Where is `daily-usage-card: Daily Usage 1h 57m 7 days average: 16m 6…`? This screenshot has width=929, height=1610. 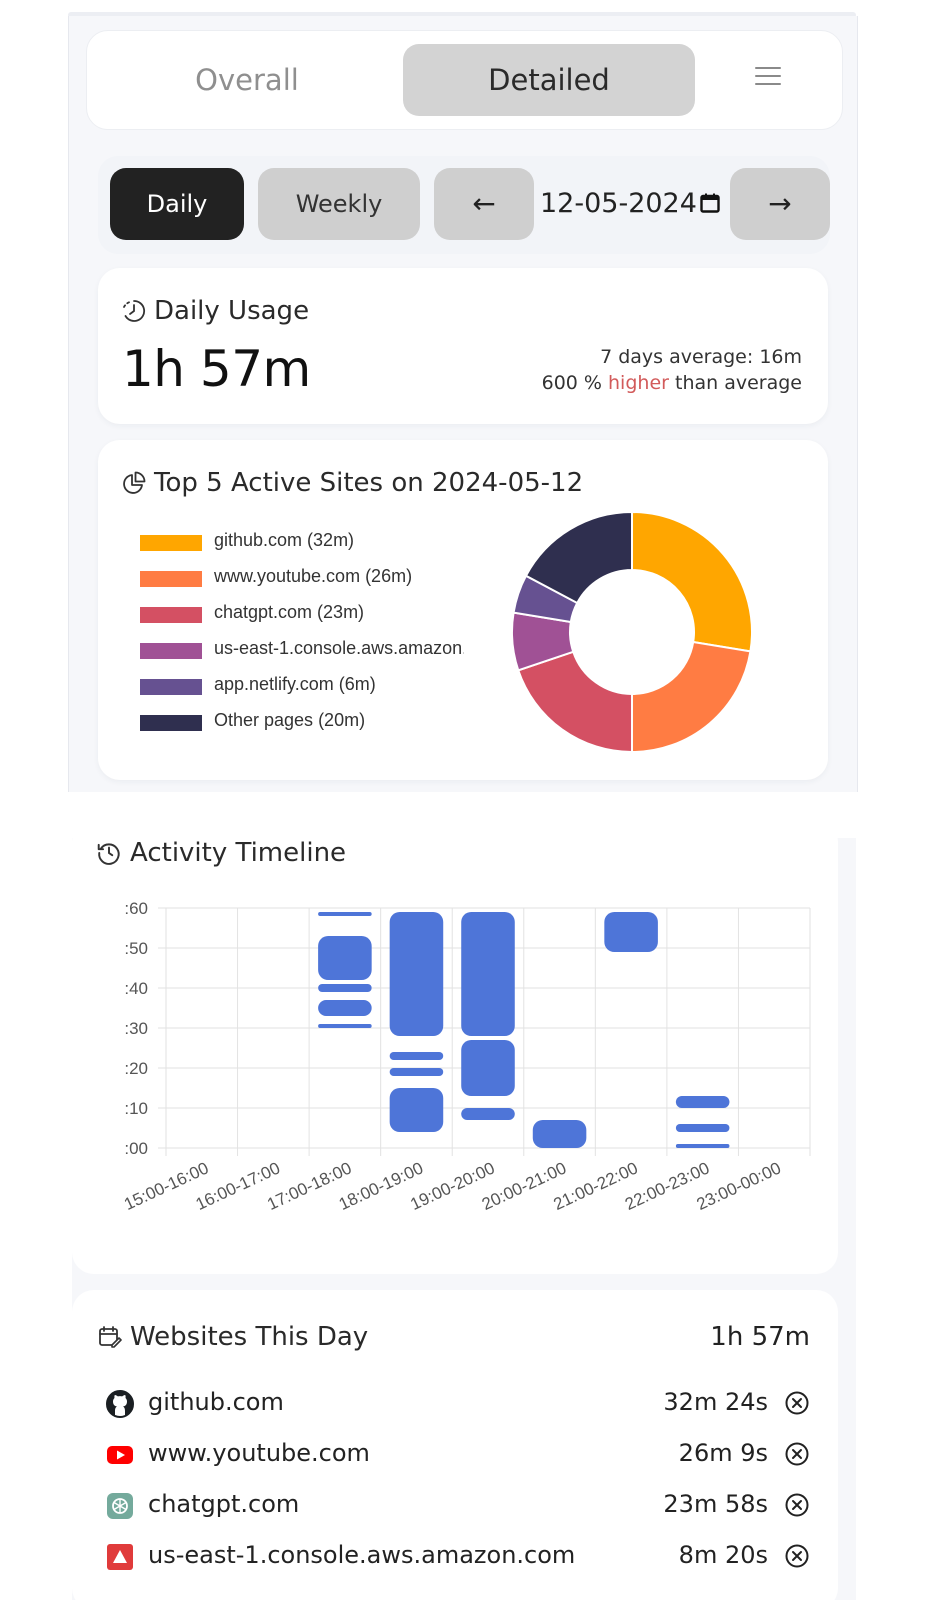 daily-usage-card: Daily Usage 1h 57m 7 days average: 16m 6… is located at coordinates (463, 346).